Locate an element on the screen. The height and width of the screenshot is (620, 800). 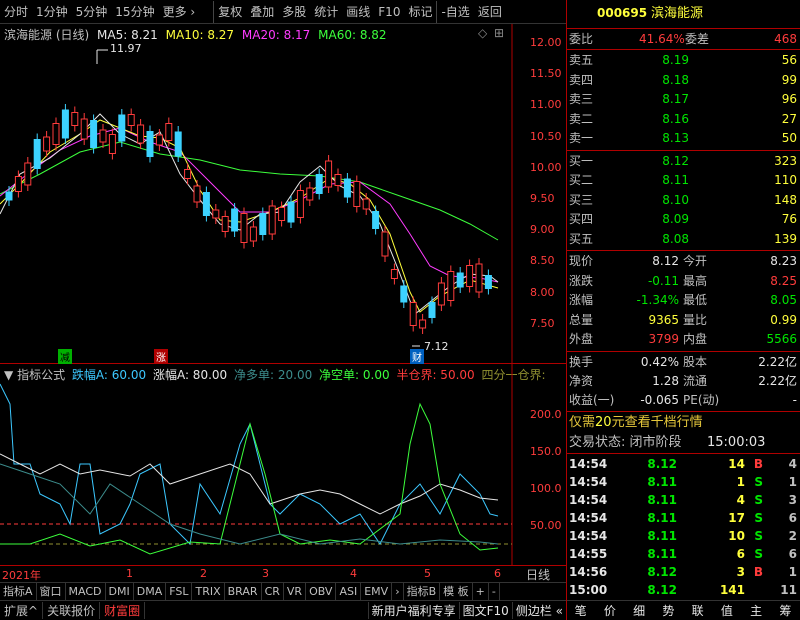
trade-volume: 4 is located at coordinates (740, 499).